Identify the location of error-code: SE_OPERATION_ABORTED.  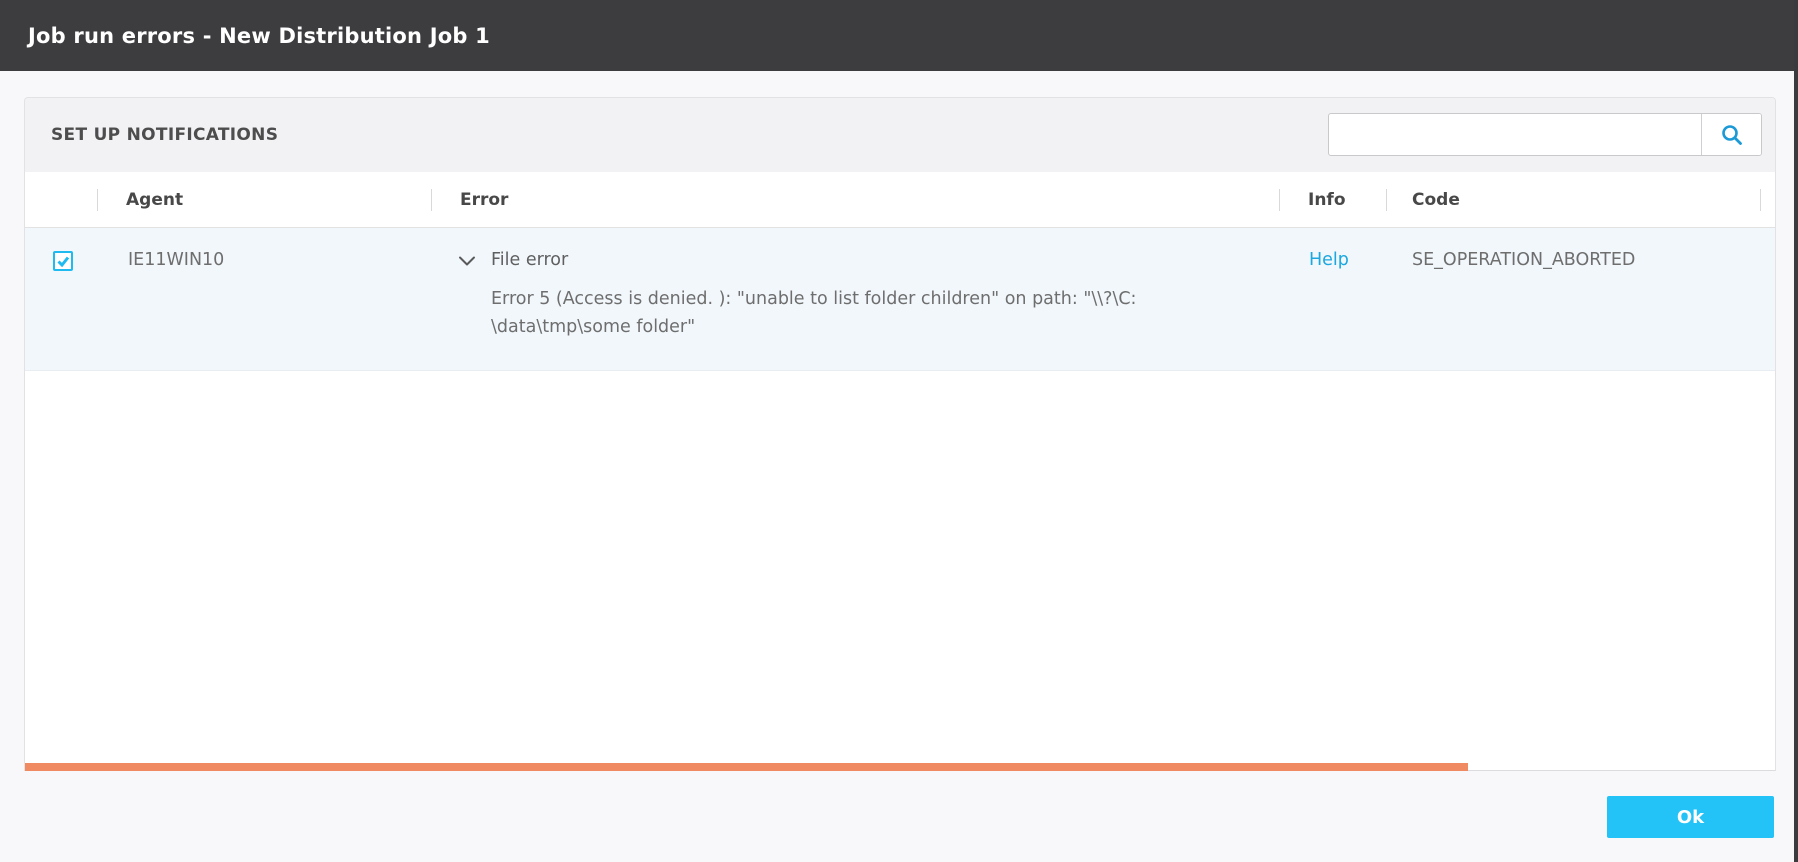
(1524, 260).